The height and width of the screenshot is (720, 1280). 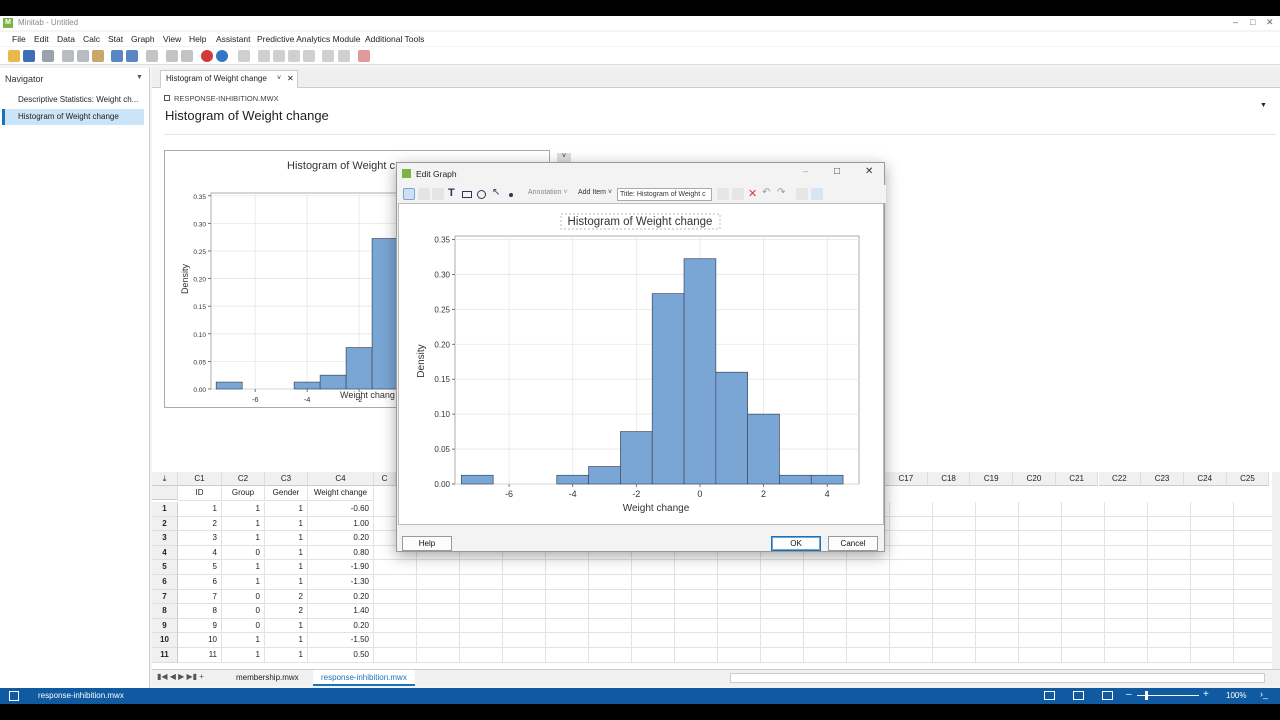 I want to click on table-cell: 0.80, so click(x=341, y=553).